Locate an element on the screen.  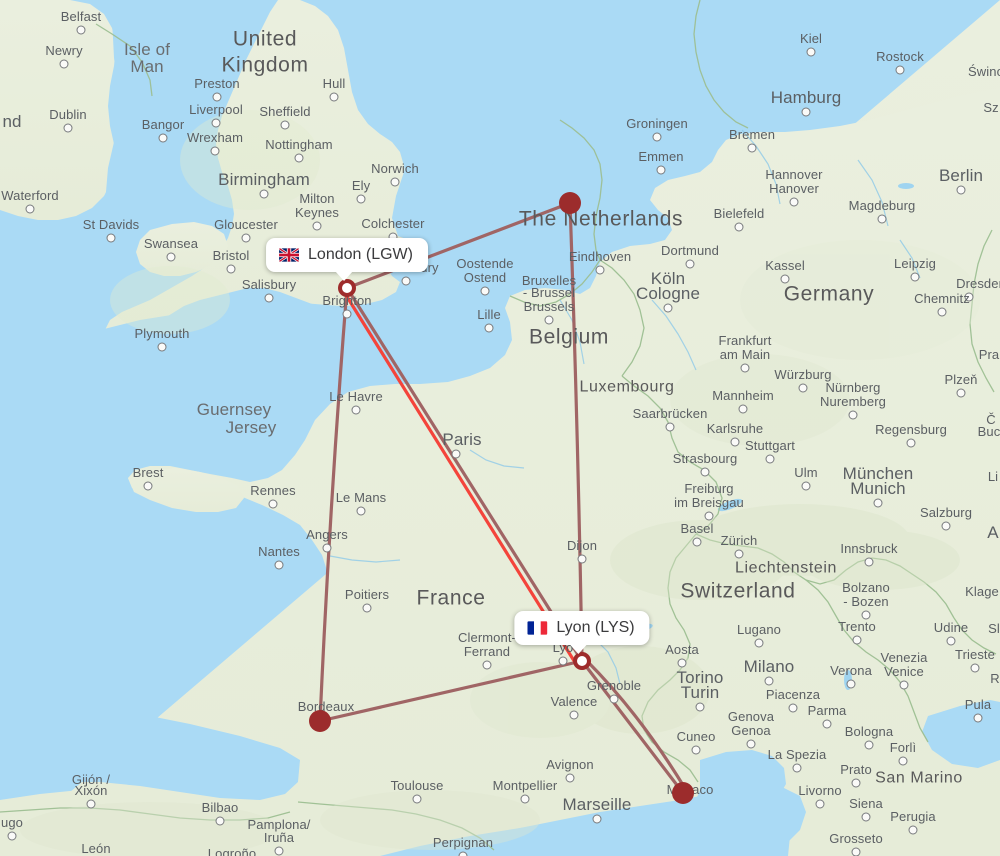
city-label-innsbruck: Innsbruck is located at coordinates (869, 548).